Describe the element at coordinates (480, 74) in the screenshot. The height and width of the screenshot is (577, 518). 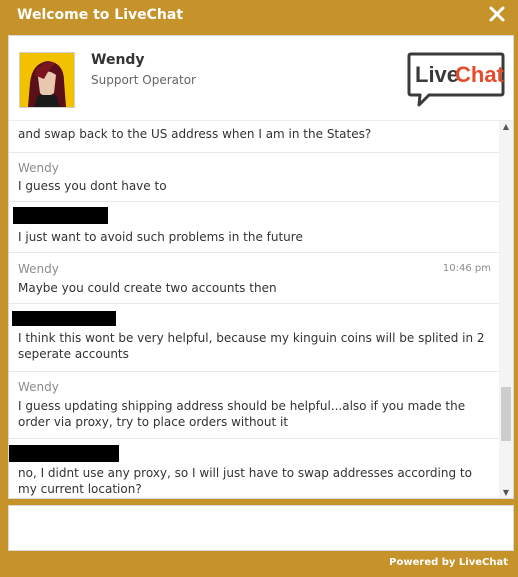
I see `svg-text: Chat` at that location.